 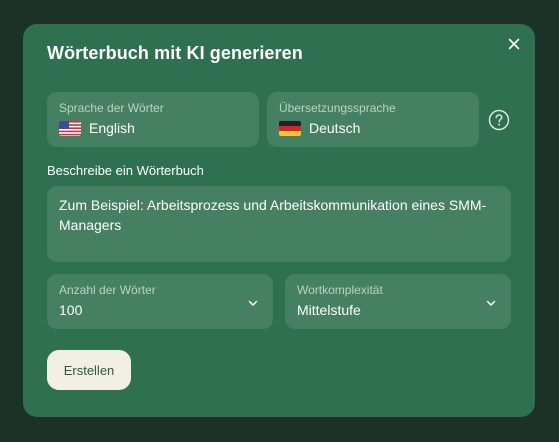 I want to click on word-count-select: Anzahl der Wörter 100, so click(x=160, y=301).